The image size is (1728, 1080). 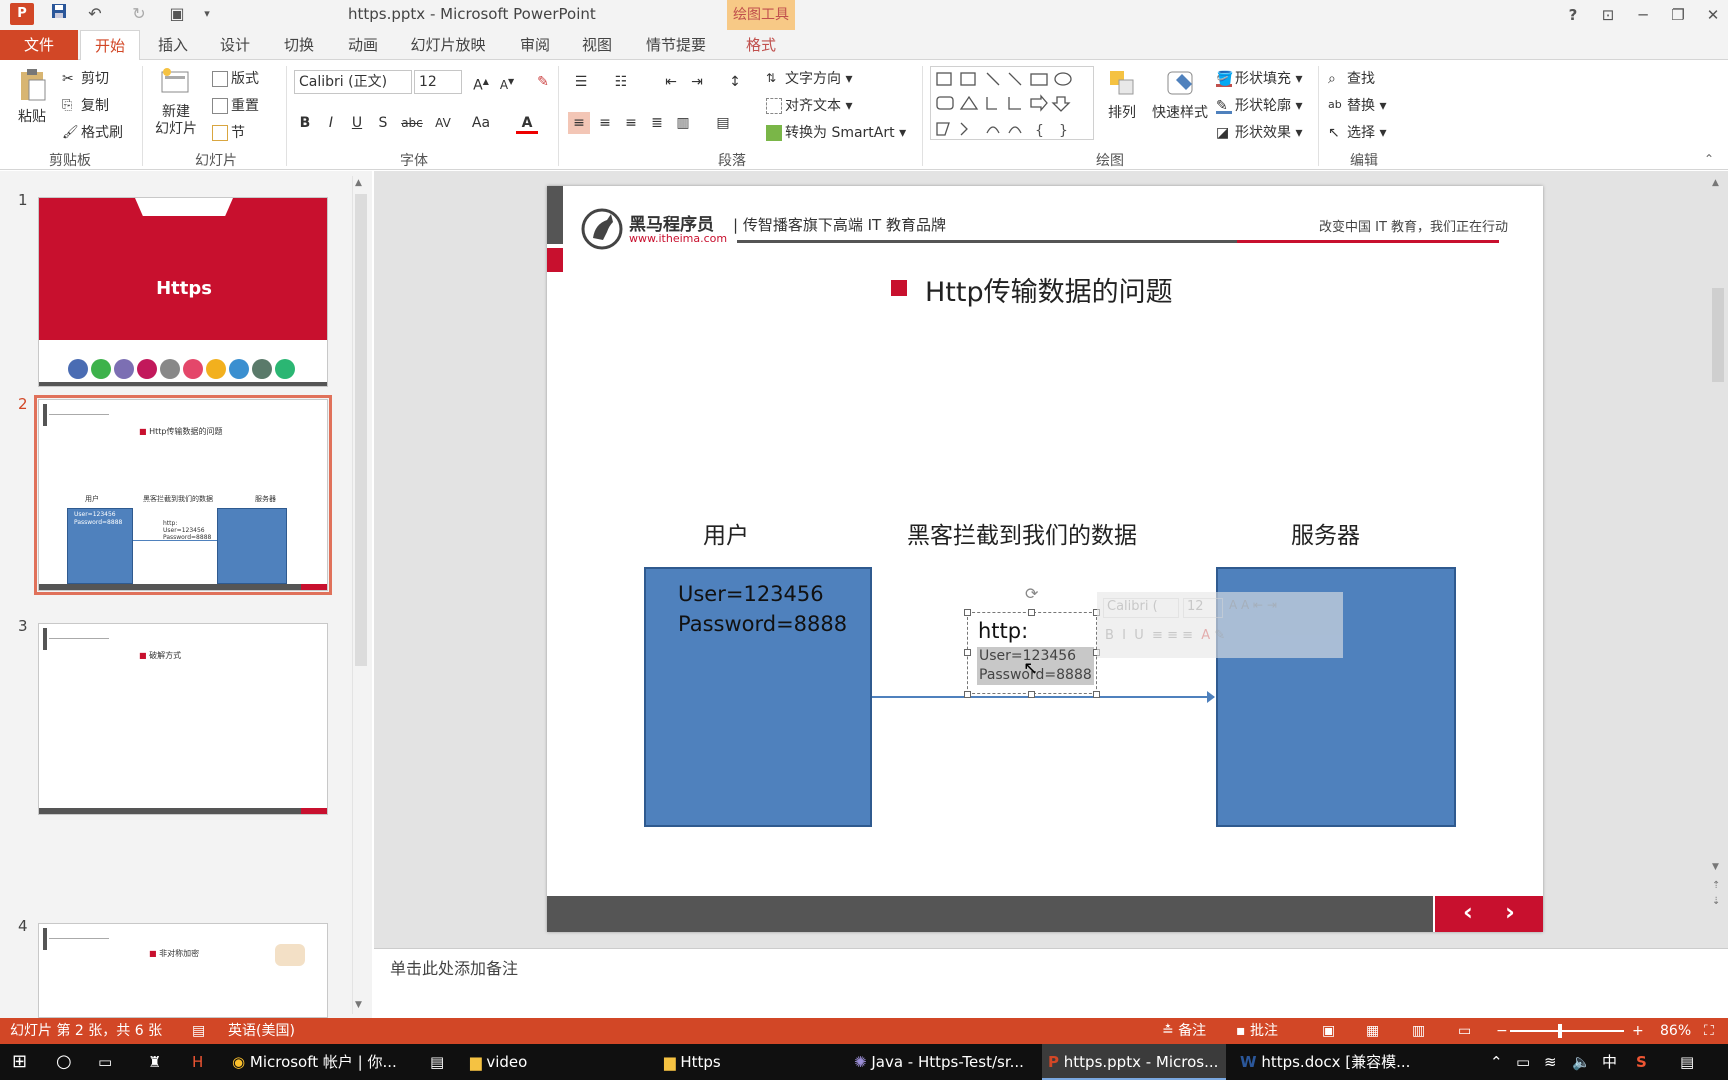 What do you see at coordinates (1496, 1062) in the screenshot?
I see `tray-expand-icon: ⌃` at bounding box center [1496, 1062].